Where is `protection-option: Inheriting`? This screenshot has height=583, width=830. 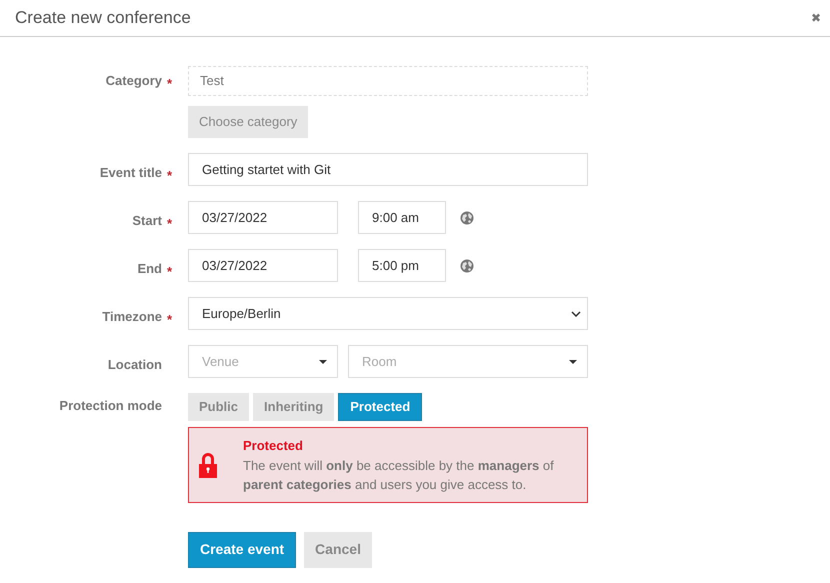
protection-option: Inheriting is located at coordinates (293, 407).